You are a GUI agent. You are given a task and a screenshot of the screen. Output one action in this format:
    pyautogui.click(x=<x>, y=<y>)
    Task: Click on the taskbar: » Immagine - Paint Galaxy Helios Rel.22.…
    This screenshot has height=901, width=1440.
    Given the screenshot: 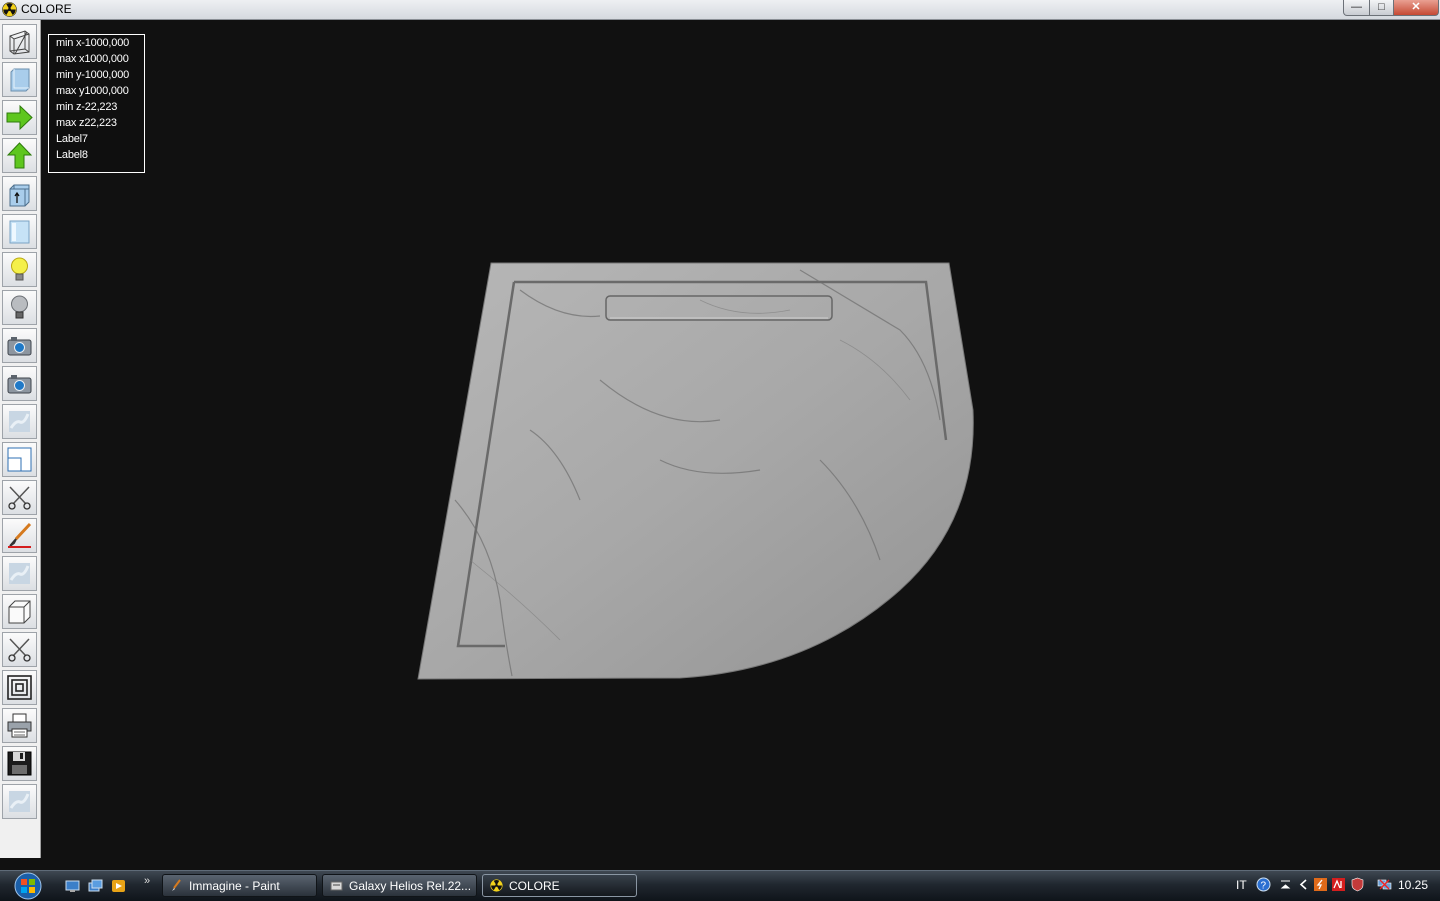 What is the action you would take?
    pyautogui.click(x=720, y=885)
    